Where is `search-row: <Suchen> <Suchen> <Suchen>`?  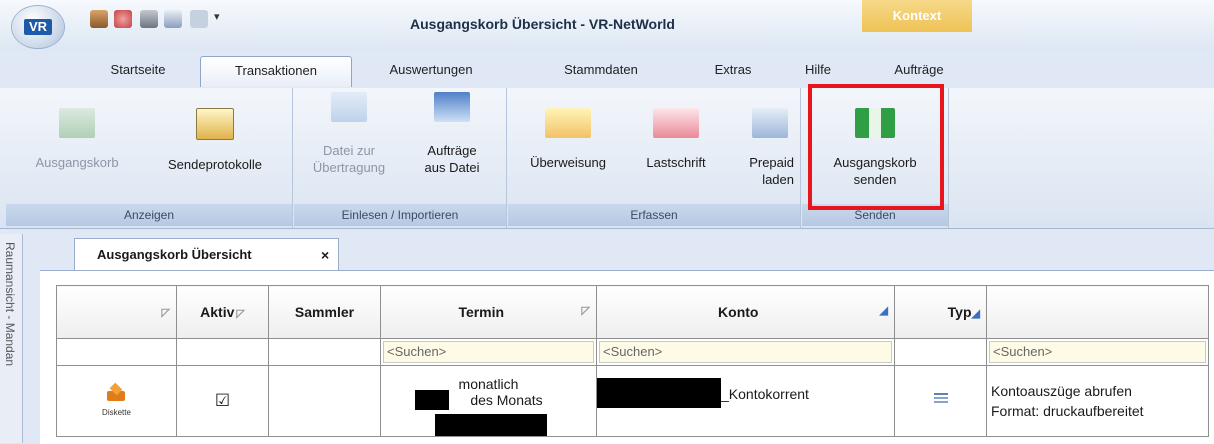 search-row: <Suchen> <Suchen> <Suchen> is located at coordinates (632, 352).